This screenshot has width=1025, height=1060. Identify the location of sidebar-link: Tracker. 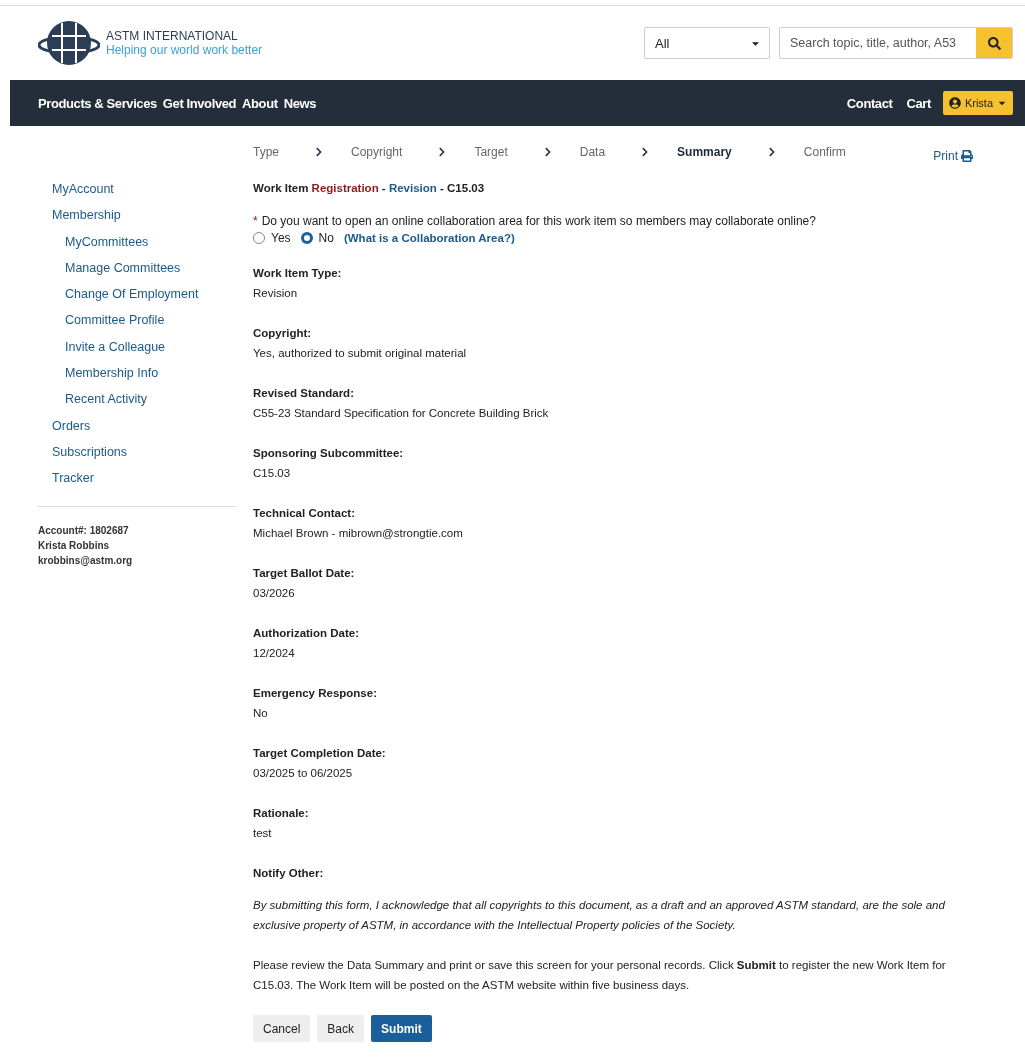
(144, 482).